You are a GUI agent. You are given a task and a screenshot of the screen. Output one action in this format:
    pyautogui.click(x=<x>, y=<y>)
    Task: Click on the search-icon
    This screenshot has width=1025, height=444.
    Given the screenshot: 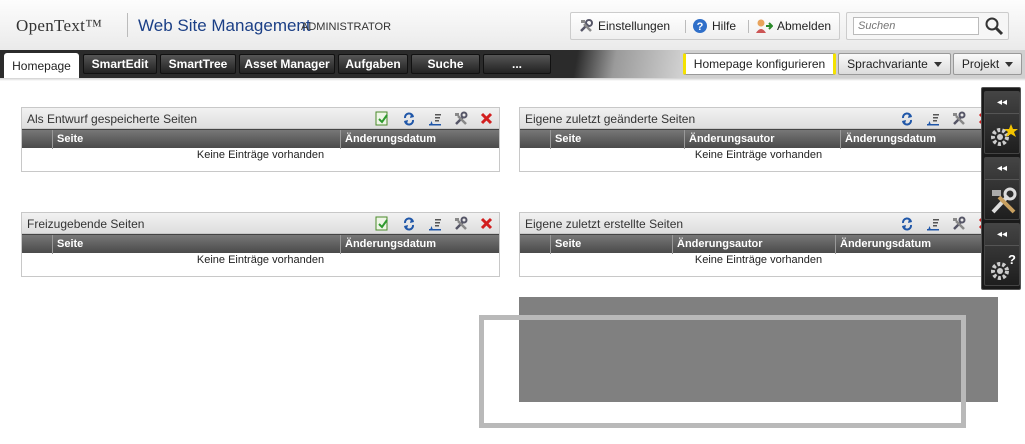 What is the action you would take?
    pyautogui.click(x=994, y=26)
    